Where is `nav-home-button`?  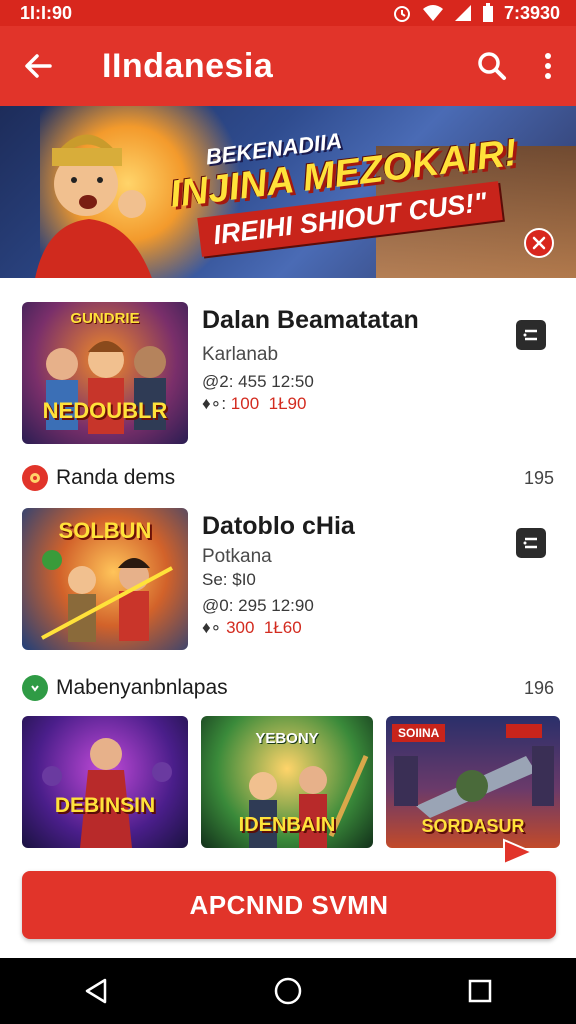 nav-home-button is located at coordinates (288, 991).